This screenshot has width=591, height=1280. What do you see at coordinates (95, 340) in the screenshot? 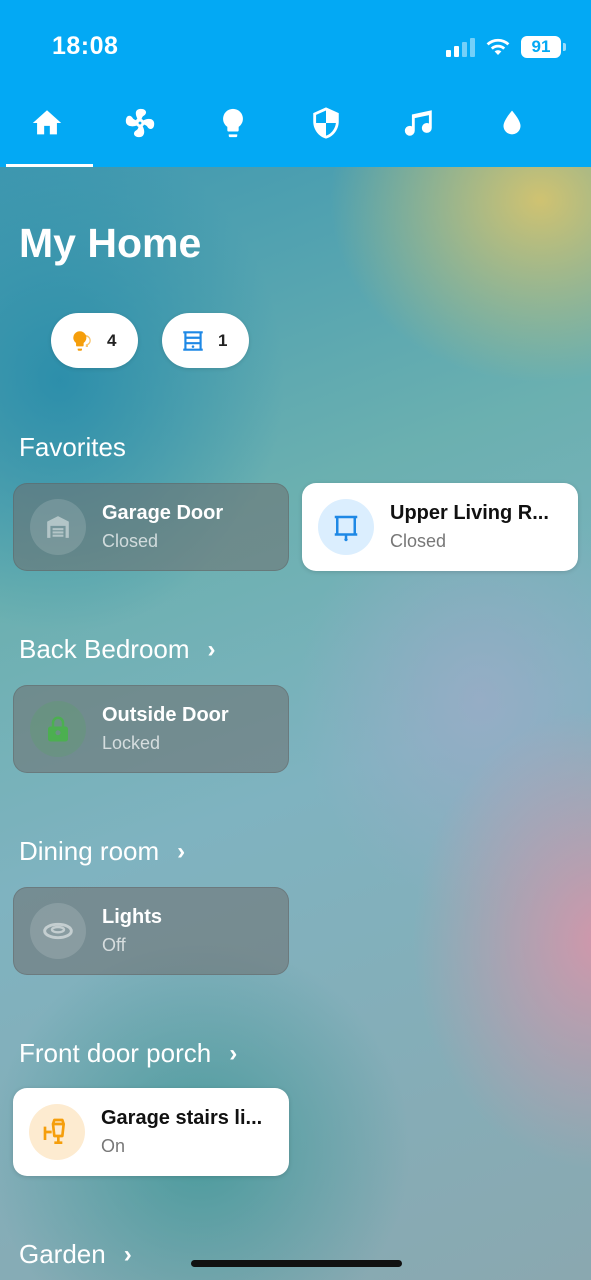
I see `lights-summary-chip: 4` at bounding box center [95, 340].